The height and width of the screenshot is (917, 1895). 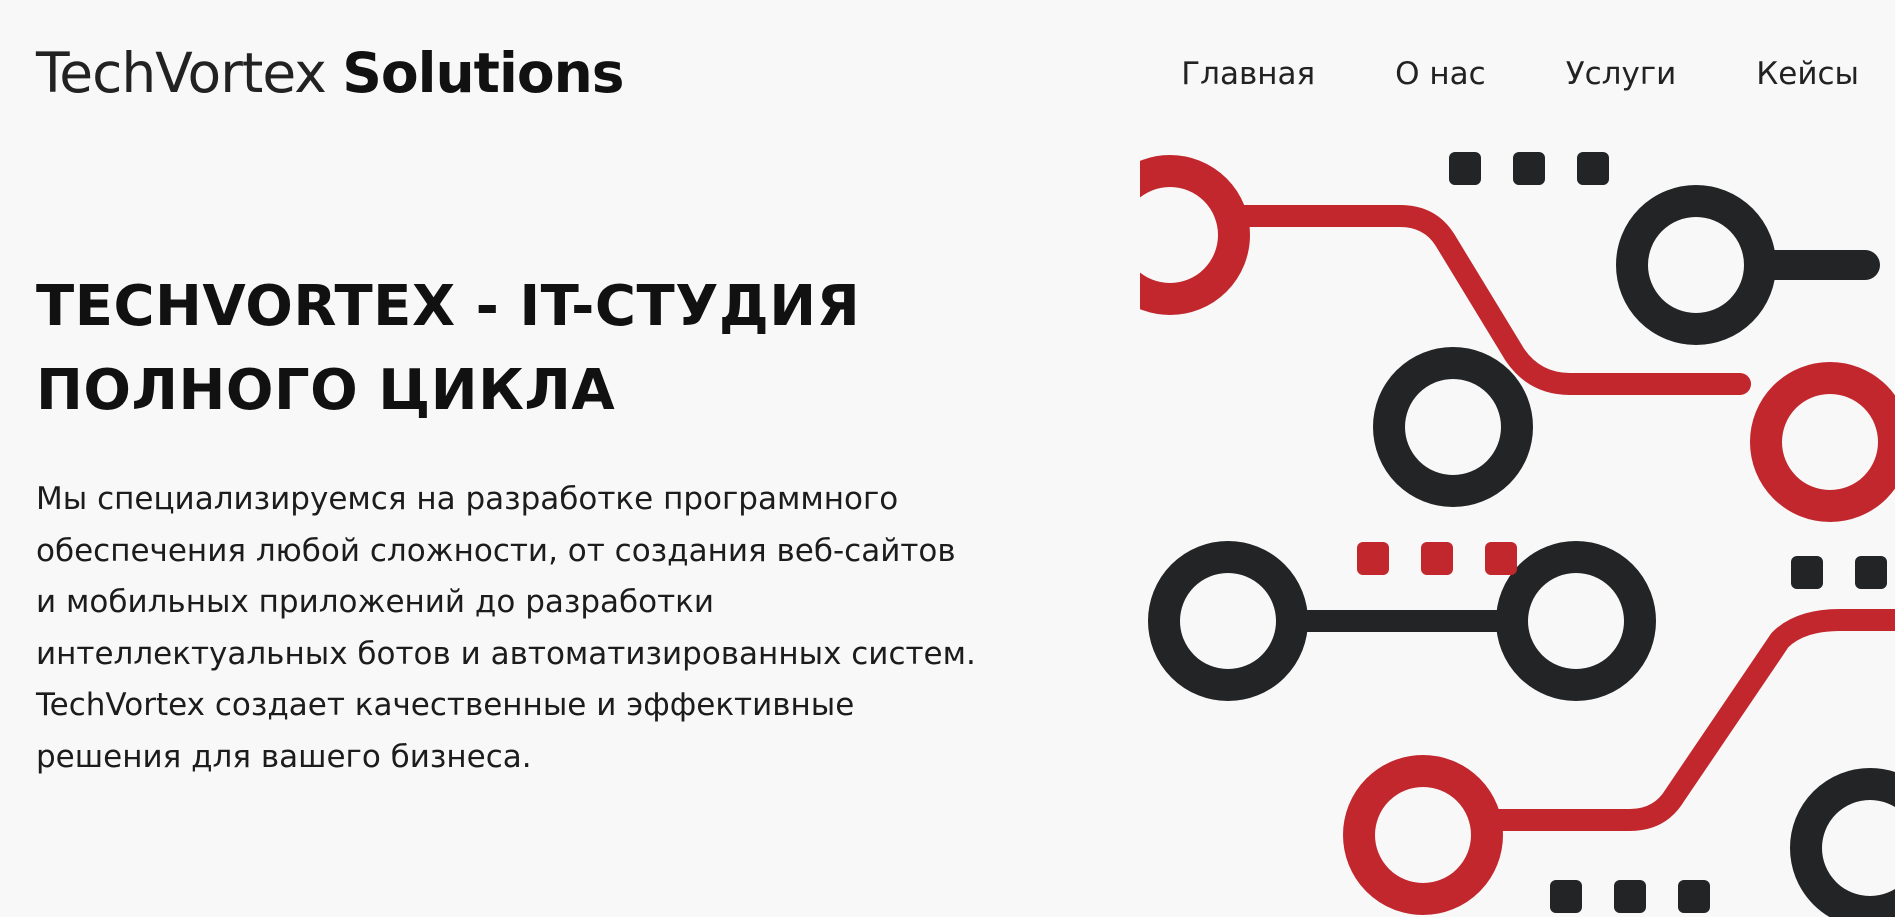 What do you see at coordinates (448, 348) in the screenshot?
I see `hero-title: TECHVORTEX - IT-СТУДИЯ ПОЛНОГО ЦИКЛА` at bounding box center [448, 348].